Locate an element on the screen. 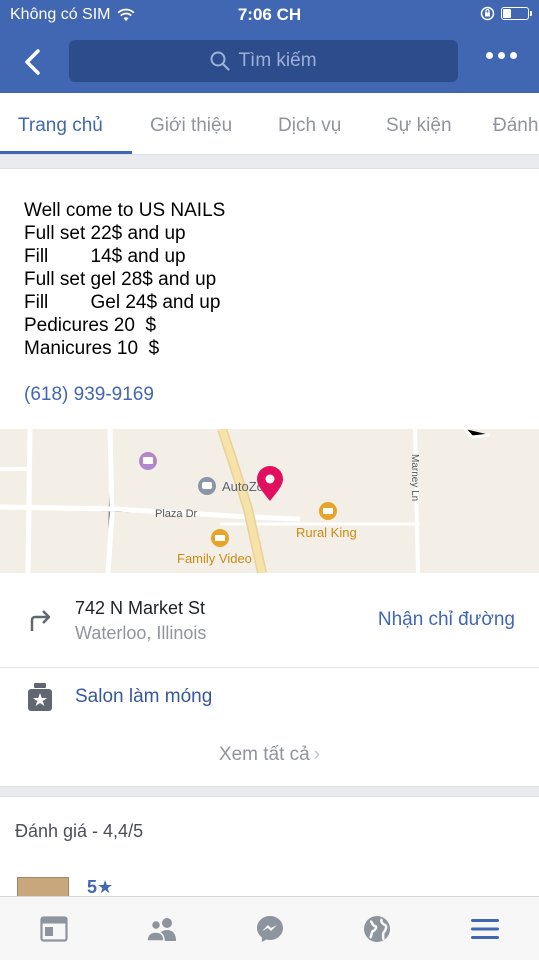 Image resolution: width=539 pixels, height=960 pixels. menu-icon is located at coordinates (485, 929).